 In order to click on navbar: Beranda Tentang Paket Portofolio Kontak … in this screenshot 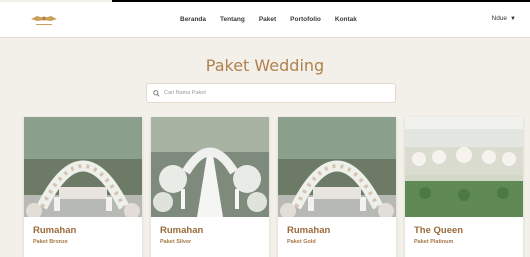, I will do `click(265, 20)`.